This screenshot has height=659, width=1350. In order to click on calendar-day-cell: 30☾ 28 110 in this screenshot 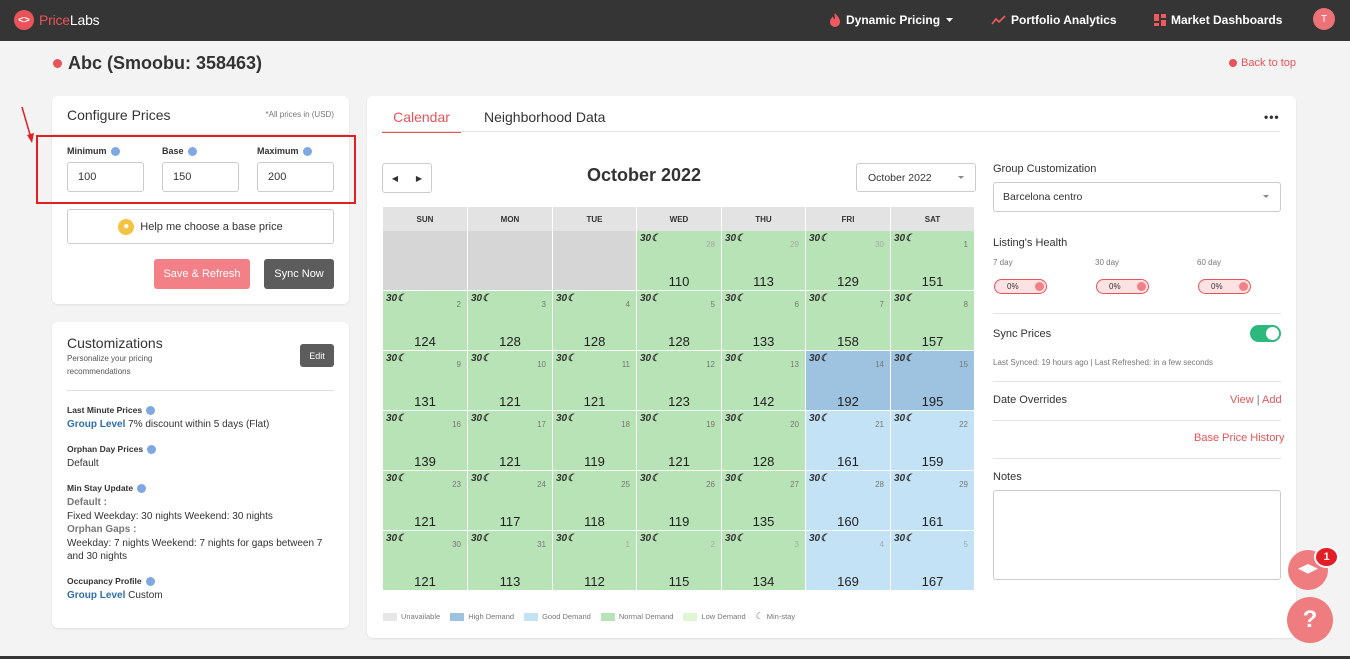, I will do `click(679, 261)`.